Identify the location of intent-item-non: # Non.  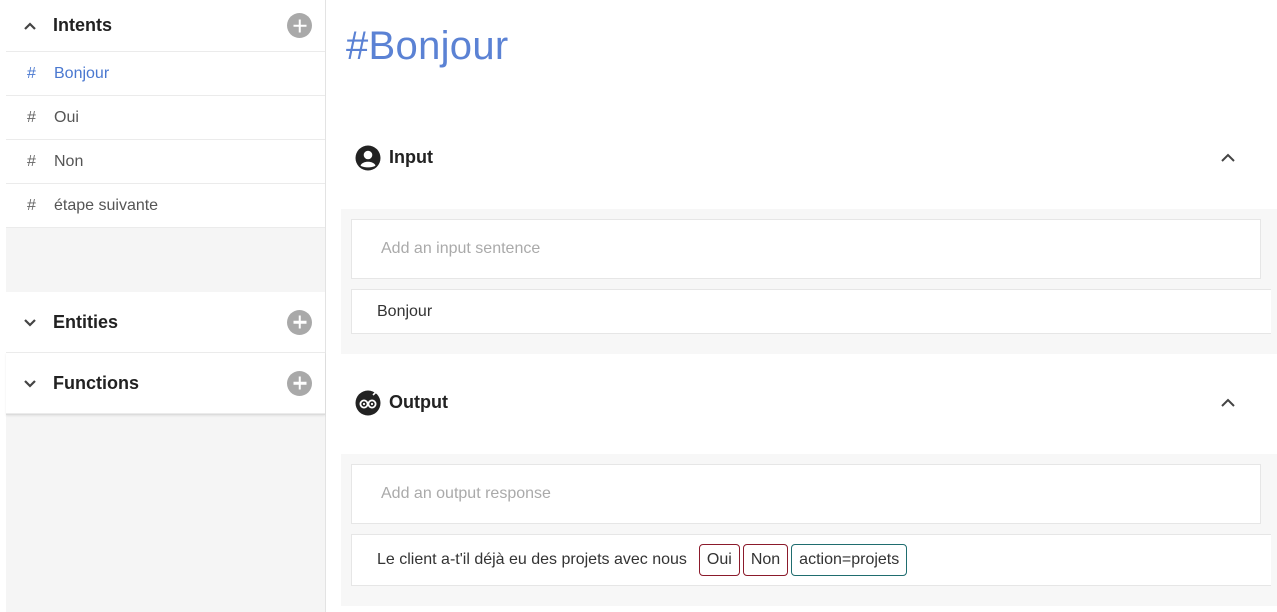
(165, 162).